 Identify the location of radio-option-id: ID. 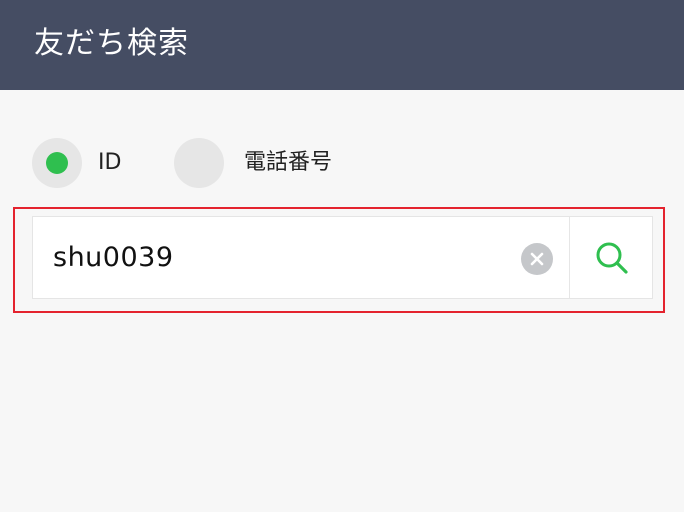
(92, 163).